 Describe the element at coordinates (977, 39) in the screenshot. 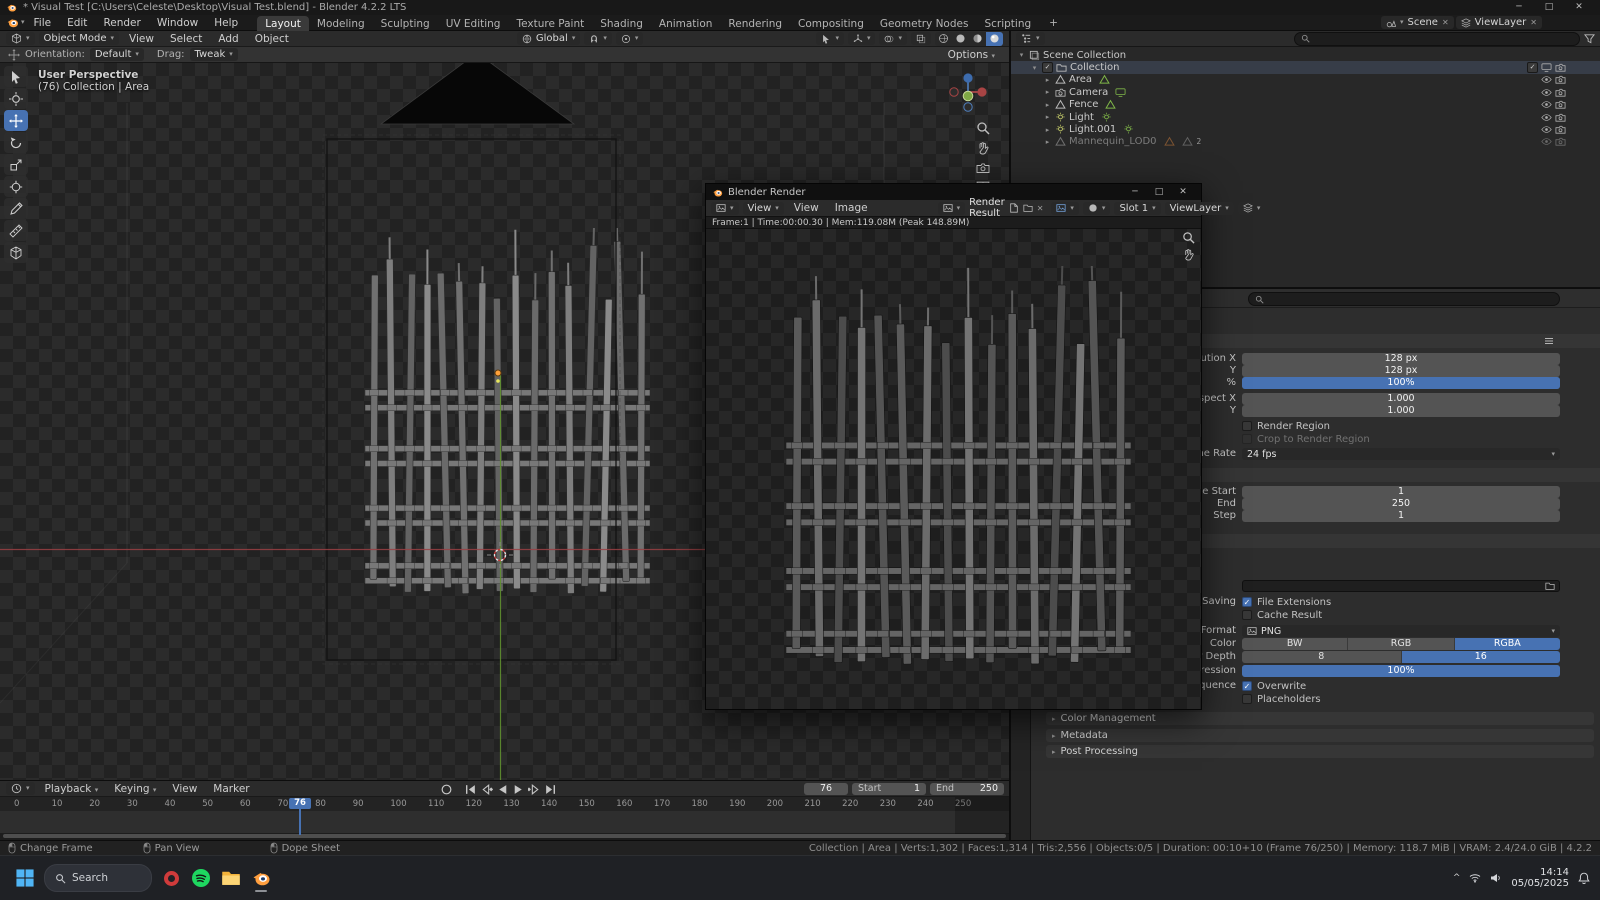

I see `shading-material-button` at that location.